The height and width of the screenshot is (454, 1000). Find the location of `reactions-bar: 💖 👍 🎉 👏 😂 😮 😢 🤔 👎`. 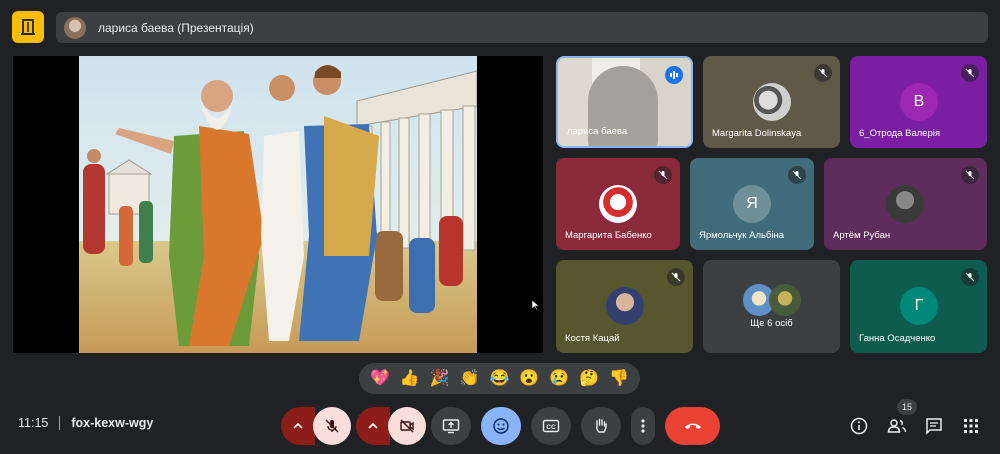

reactions-bar: 💖 👍 🎉 👏 😂 😮 😢 🤔 👎 is located at coordinates (499, 378).